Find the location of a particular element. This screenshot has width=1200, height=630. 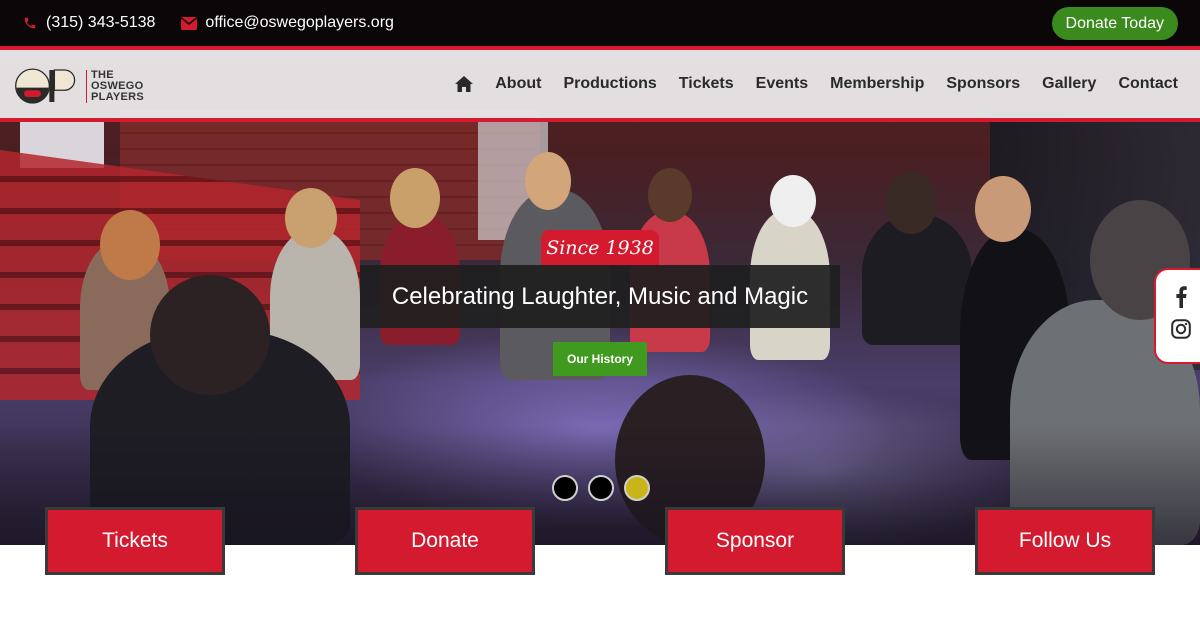

since-badge: Since 1938 is located at coordinates (600, 248).